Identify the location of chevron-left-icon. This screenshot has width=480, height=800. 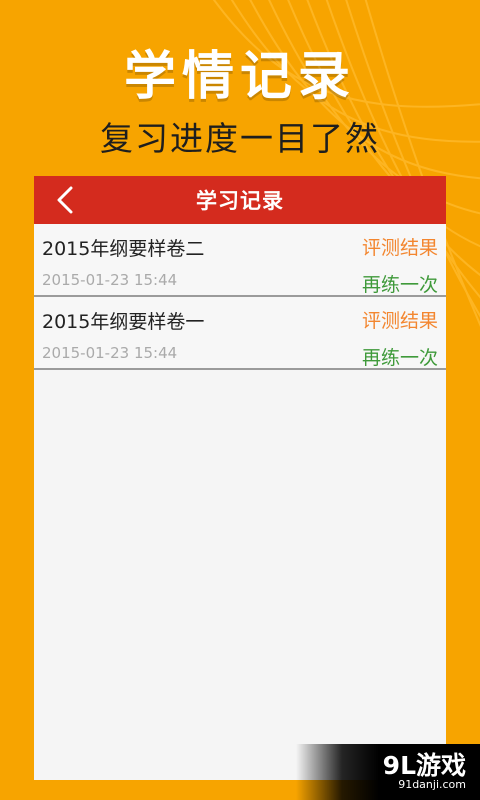
(65, 200).